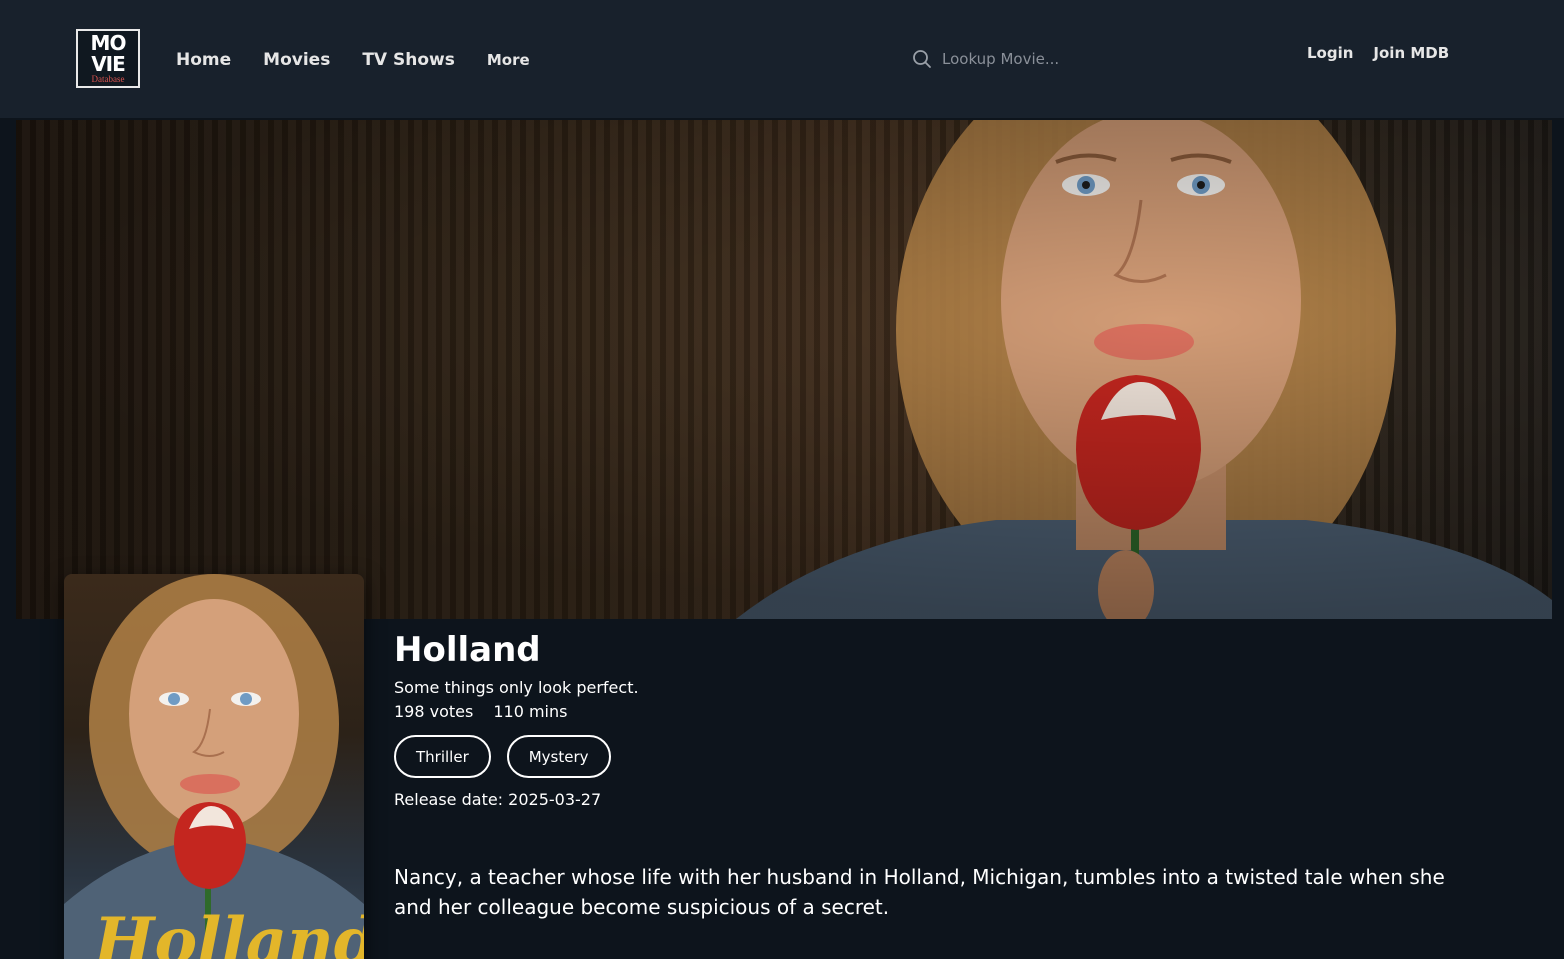 Image resolution: width=1564 pixels, height=959 pixels. I want to click on movie-poster: Holland, so click(214, 766).